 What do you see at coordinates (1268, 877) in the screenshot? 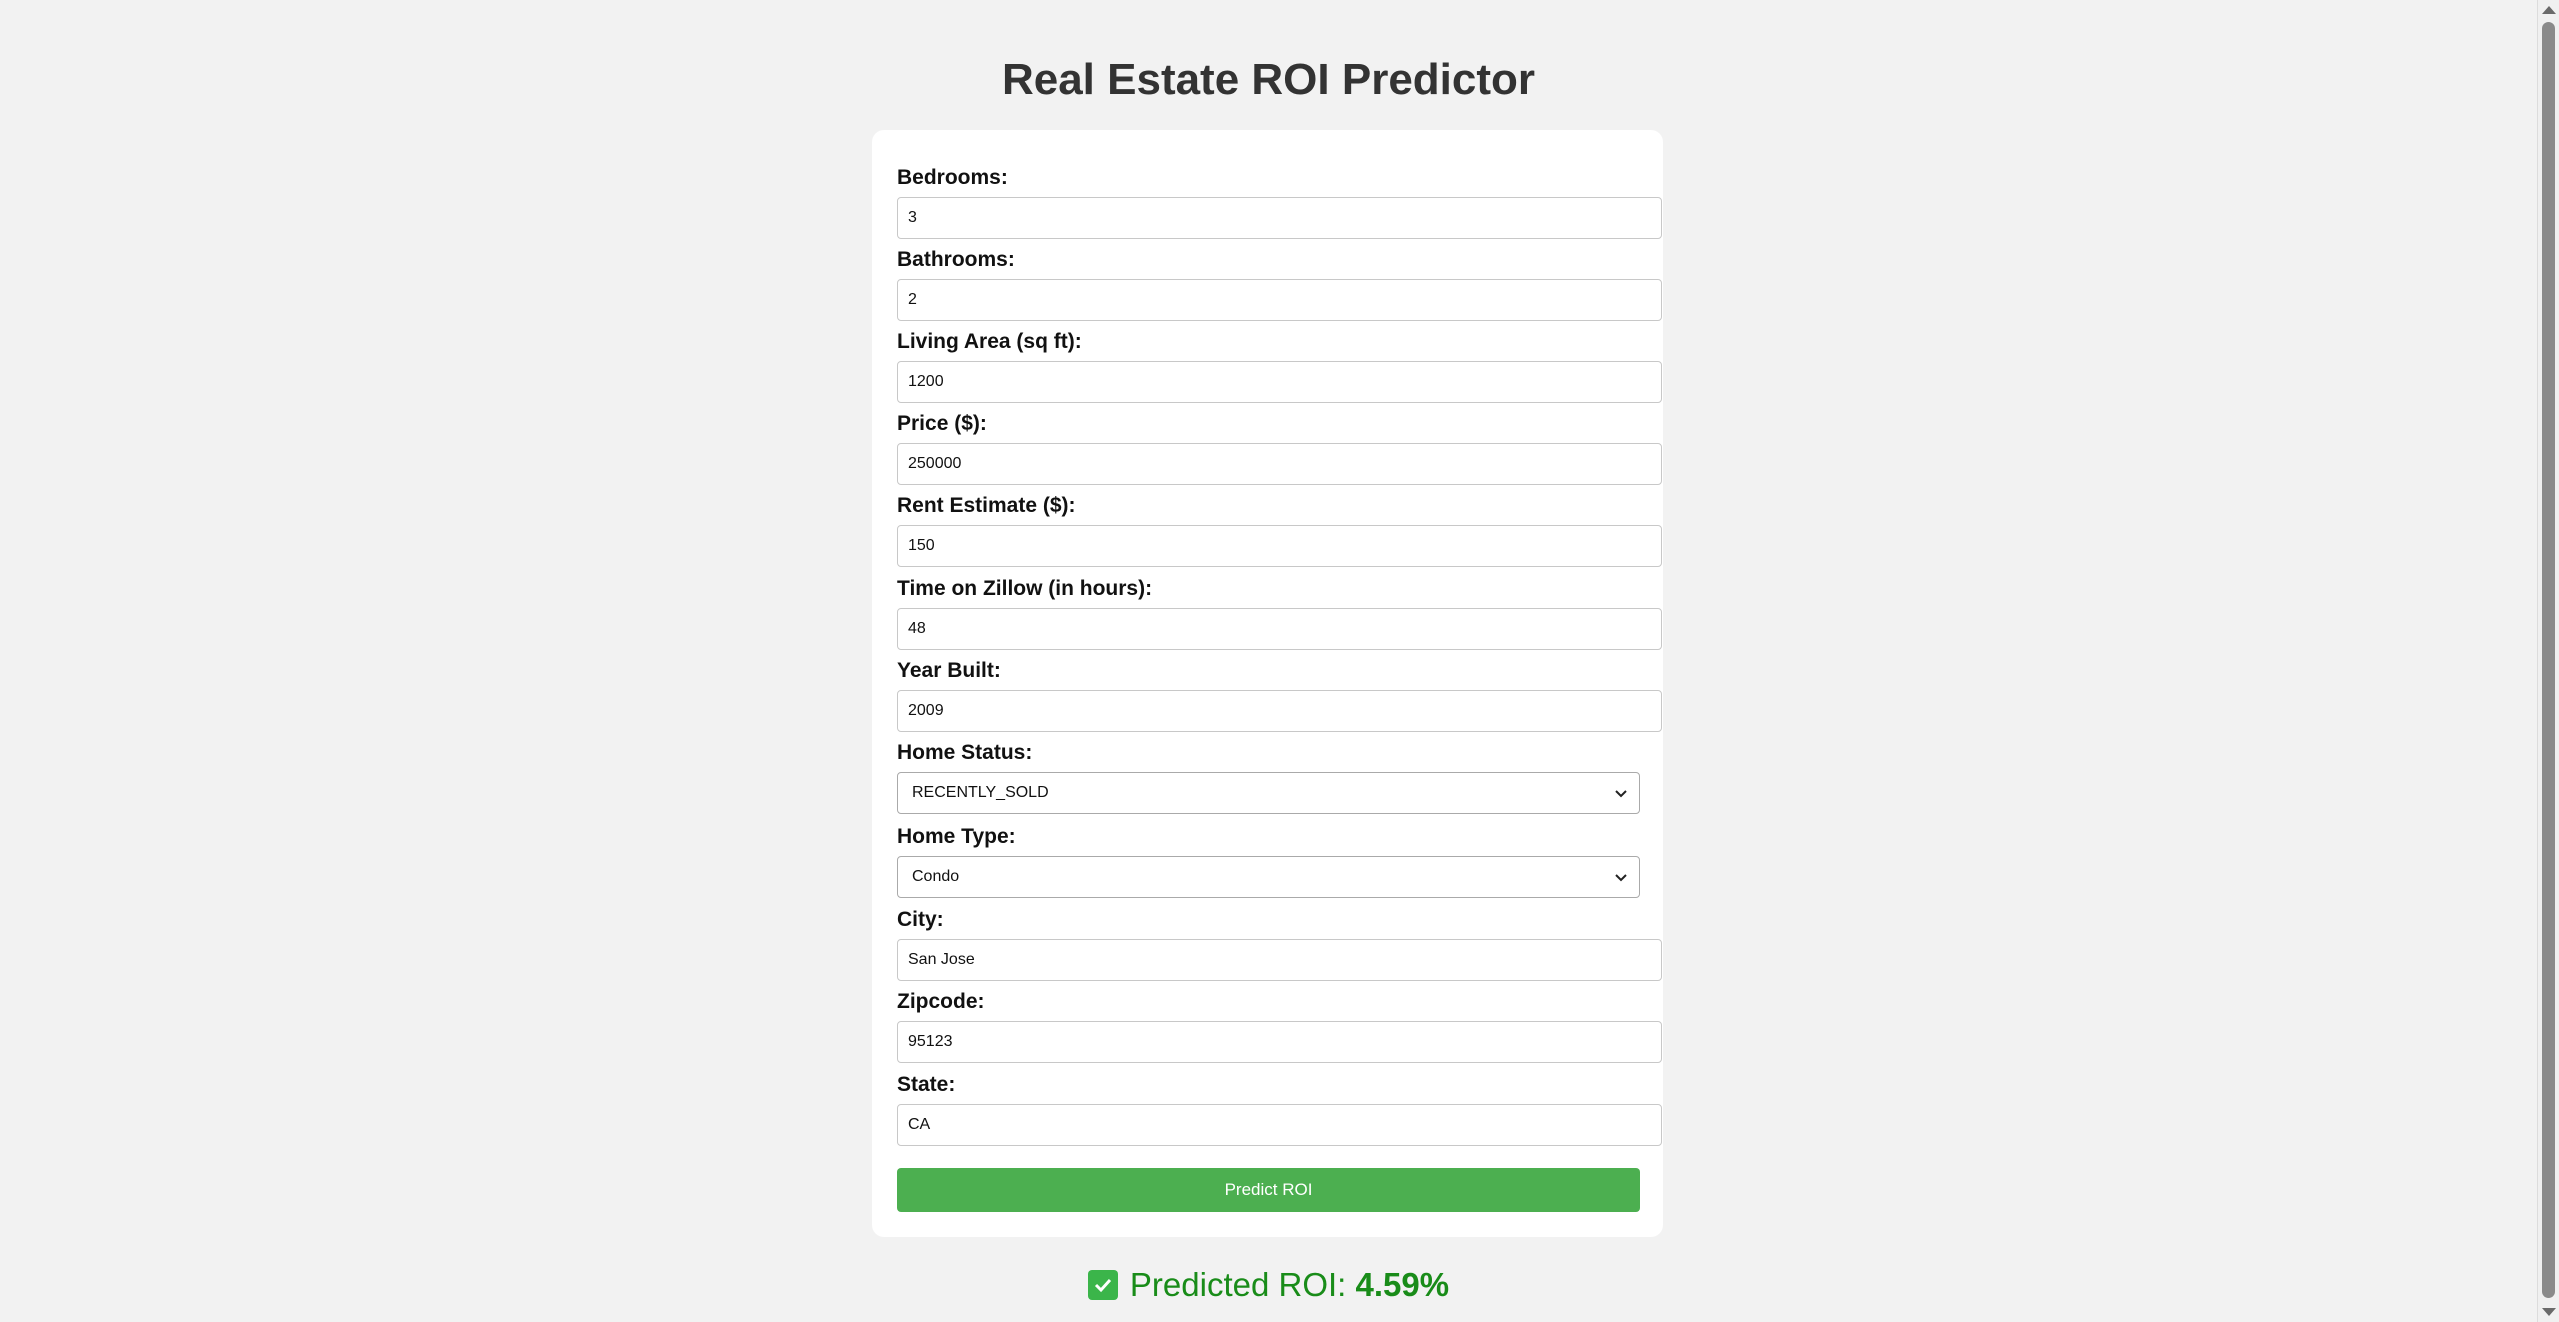
I see `home-type-select: Condo` at bounding box center [1268, 877].